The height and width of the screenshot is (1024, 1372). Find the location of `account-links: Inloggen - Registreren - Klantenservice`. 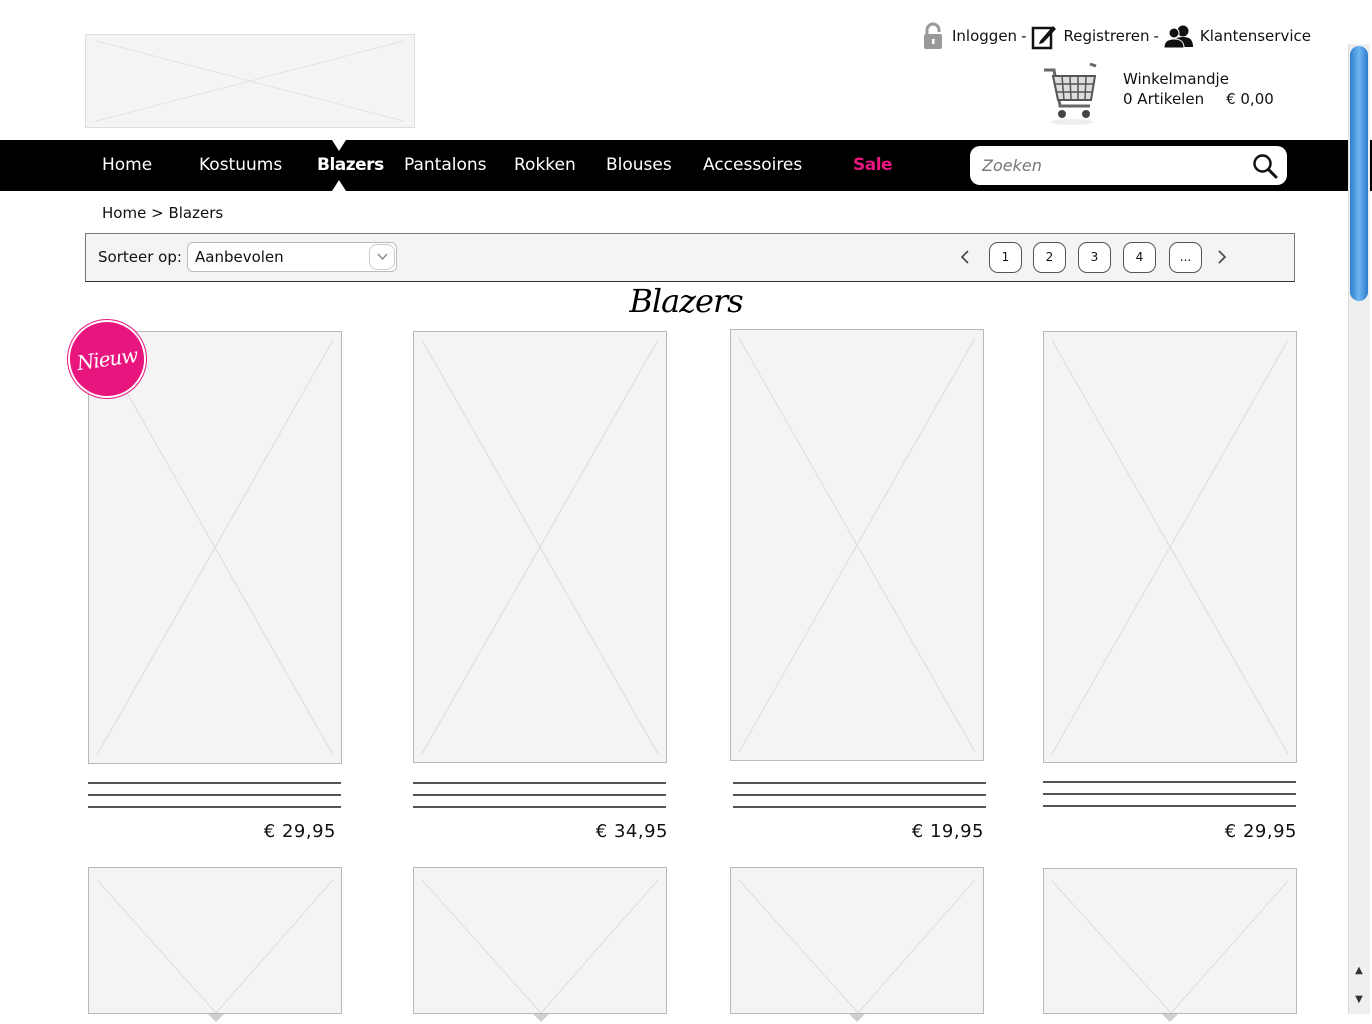

account-links: Inloggen - Registreren - Klantenservice is located at coordinates (1115, 36).